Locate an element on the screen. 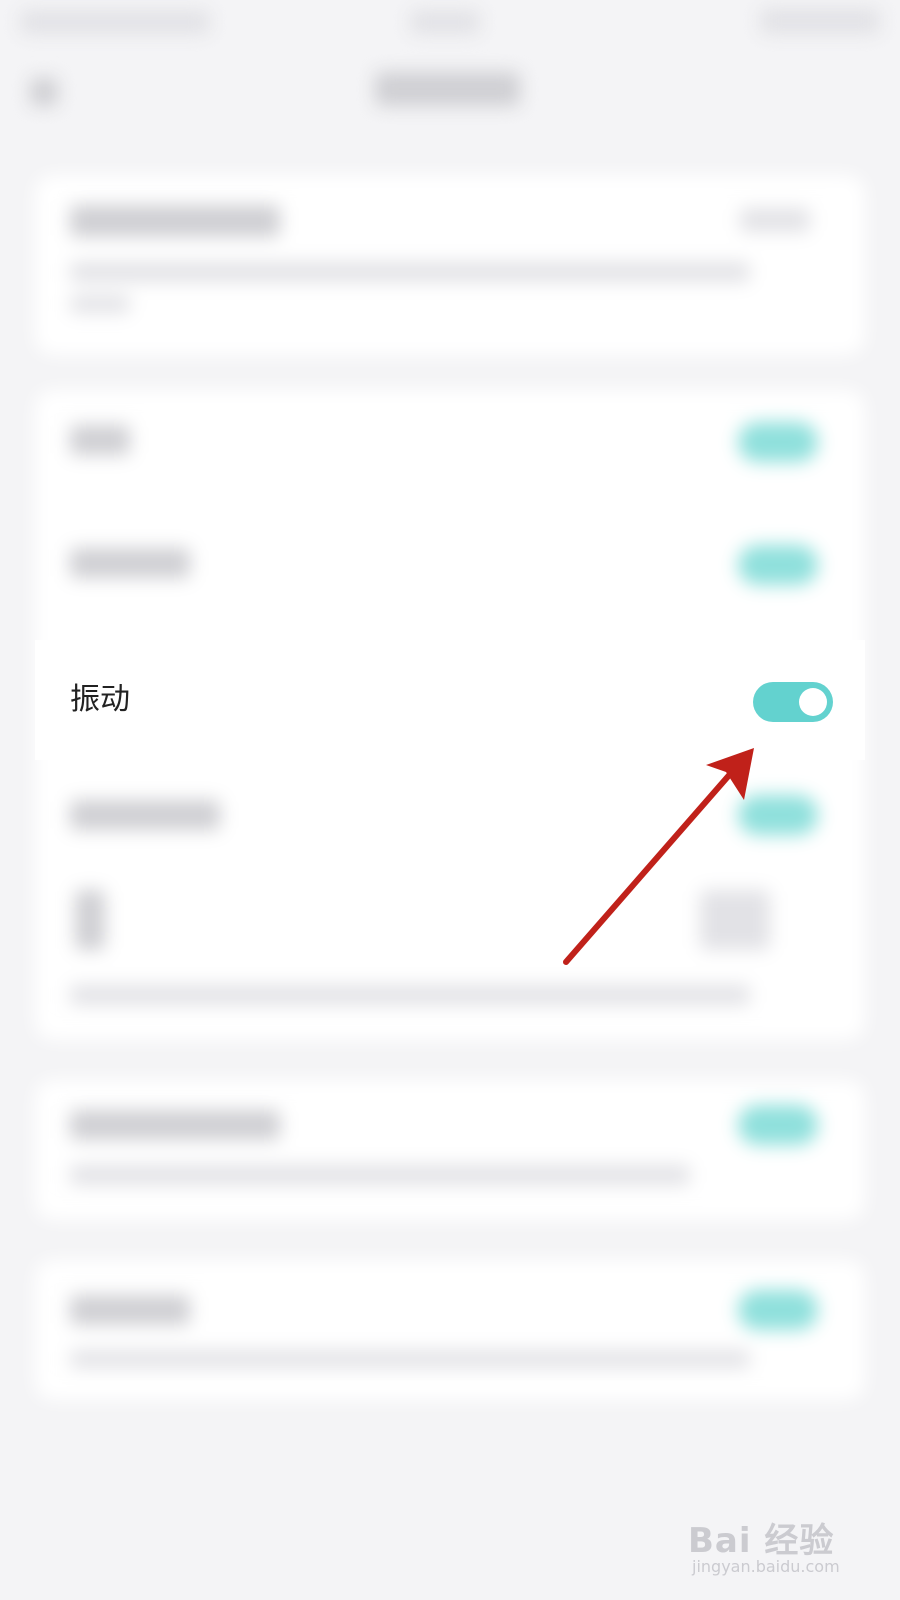 The width and height of the screenshot is (900, 1600). watermark-brand: Bai 经验 is located at coordinates (761, 1541).